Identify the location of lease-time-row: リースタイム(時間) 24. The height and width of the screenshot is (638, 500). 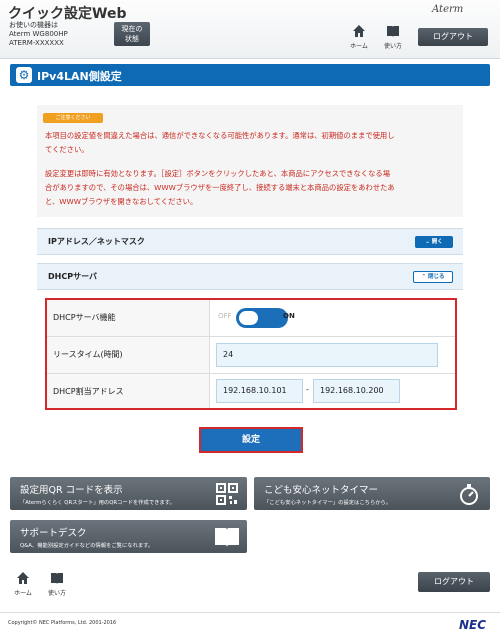
(251, 355).